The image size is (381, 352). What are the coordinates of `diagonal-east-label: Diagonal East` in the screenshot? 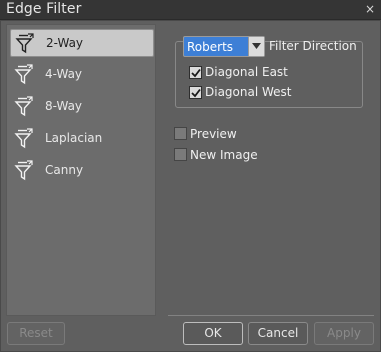 It's located at (246, 72).